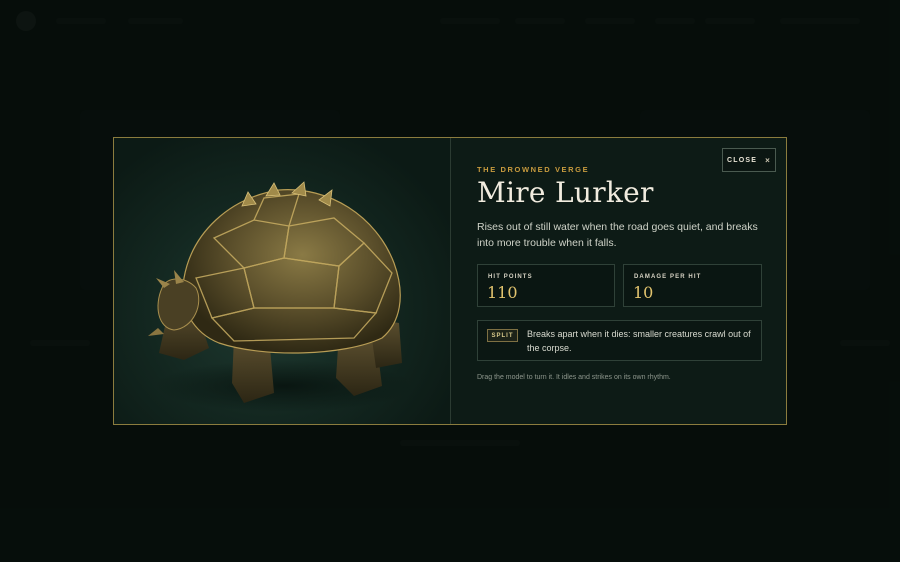 This screenshot has width=900, height=562. I want to click on stat-hit-points: HIT POINTS 110, so click(546, 285).